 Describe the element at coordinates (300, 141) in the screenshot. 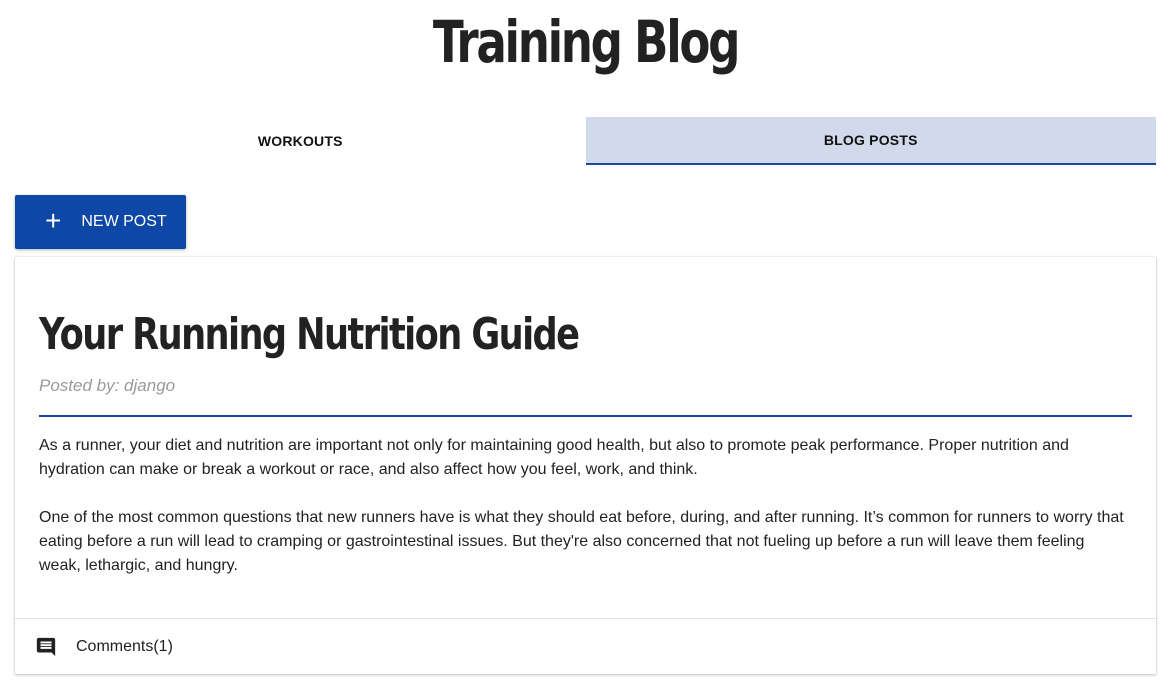

I see `tab-workouts: WORKOUTS` at that location.